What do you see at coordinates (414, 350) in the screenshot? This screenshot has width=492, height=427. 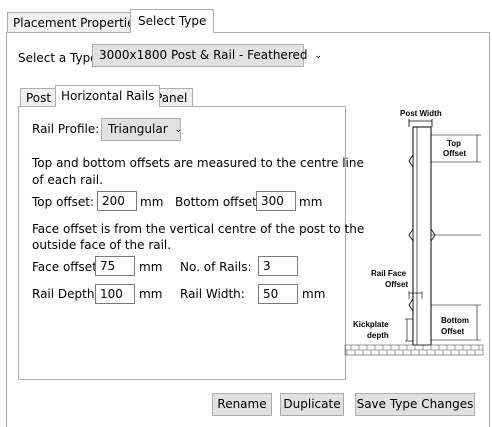 I see `ground-hatching` at bounding box center [414, 350].